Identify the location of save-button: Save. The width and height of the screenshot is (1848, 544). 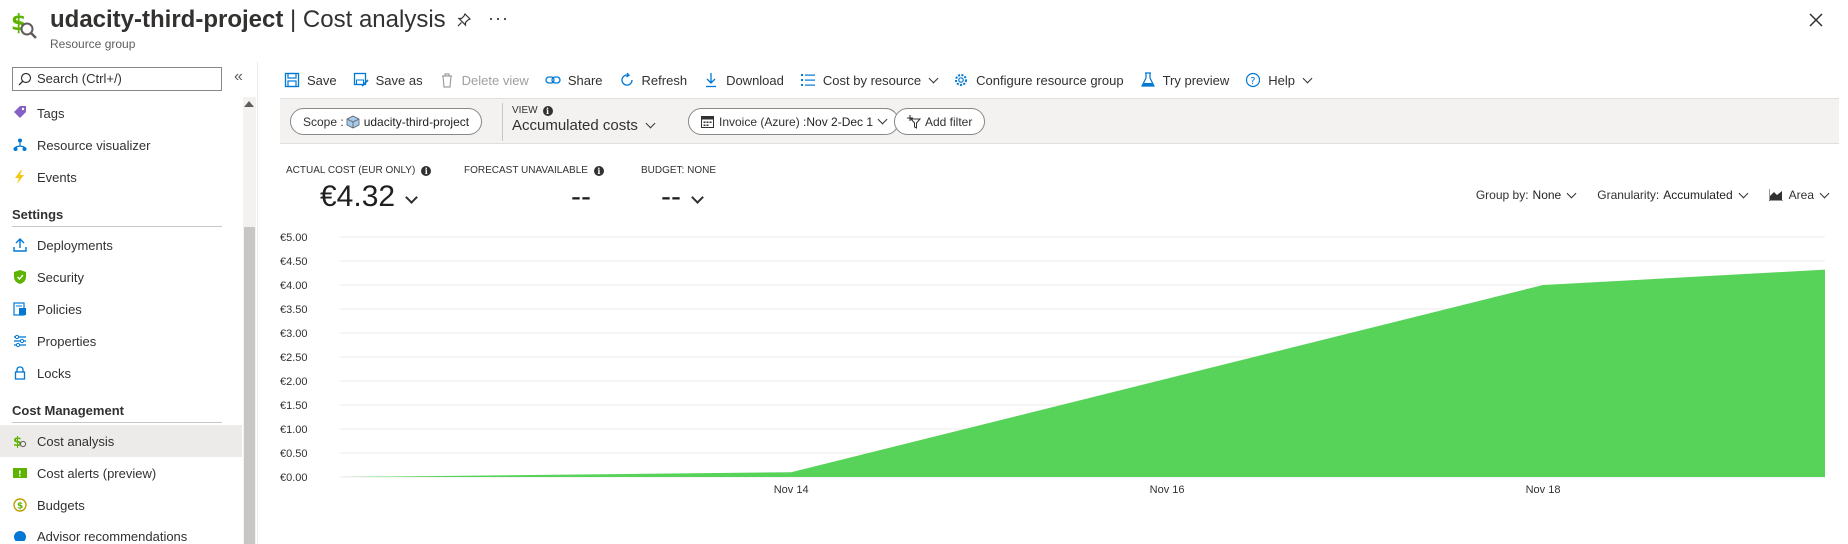
(310, 80).